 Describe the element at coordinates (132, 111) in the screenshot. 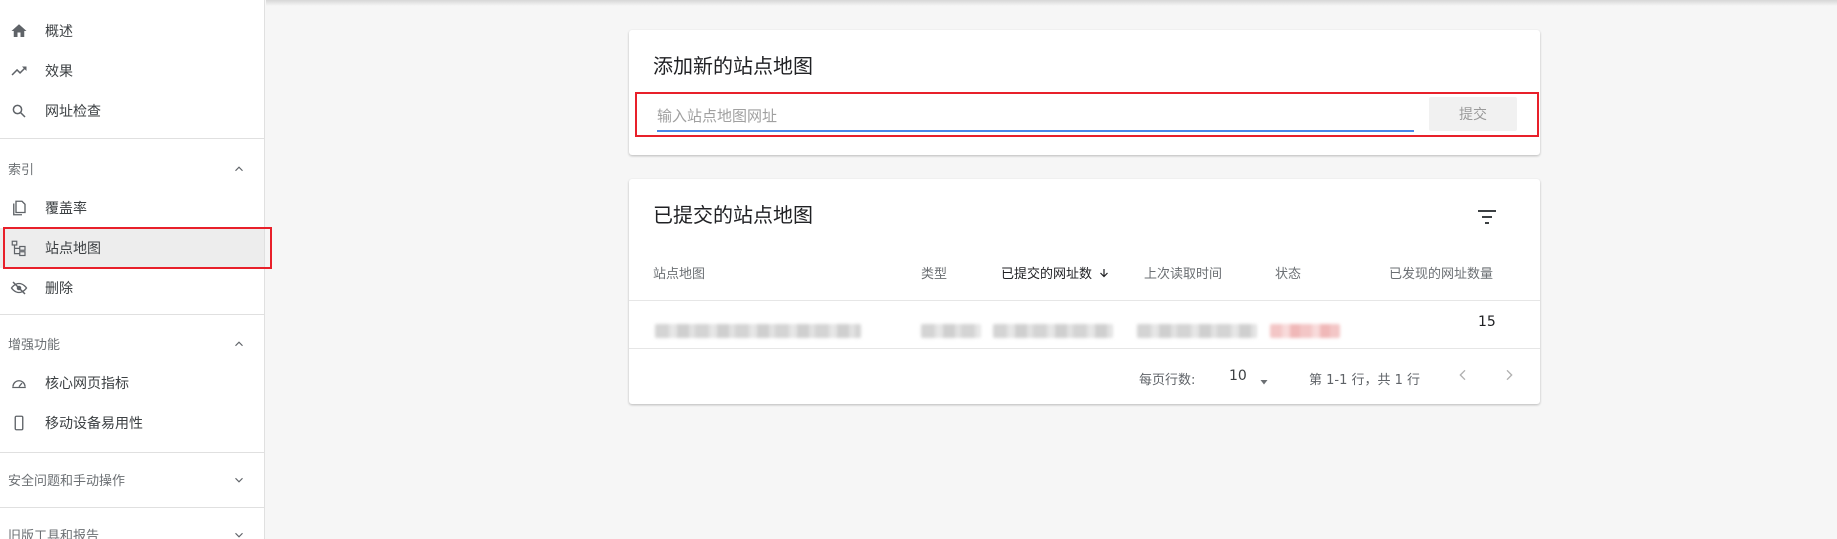

I see `nav-item-url-inspection: 网址检查` at that location.